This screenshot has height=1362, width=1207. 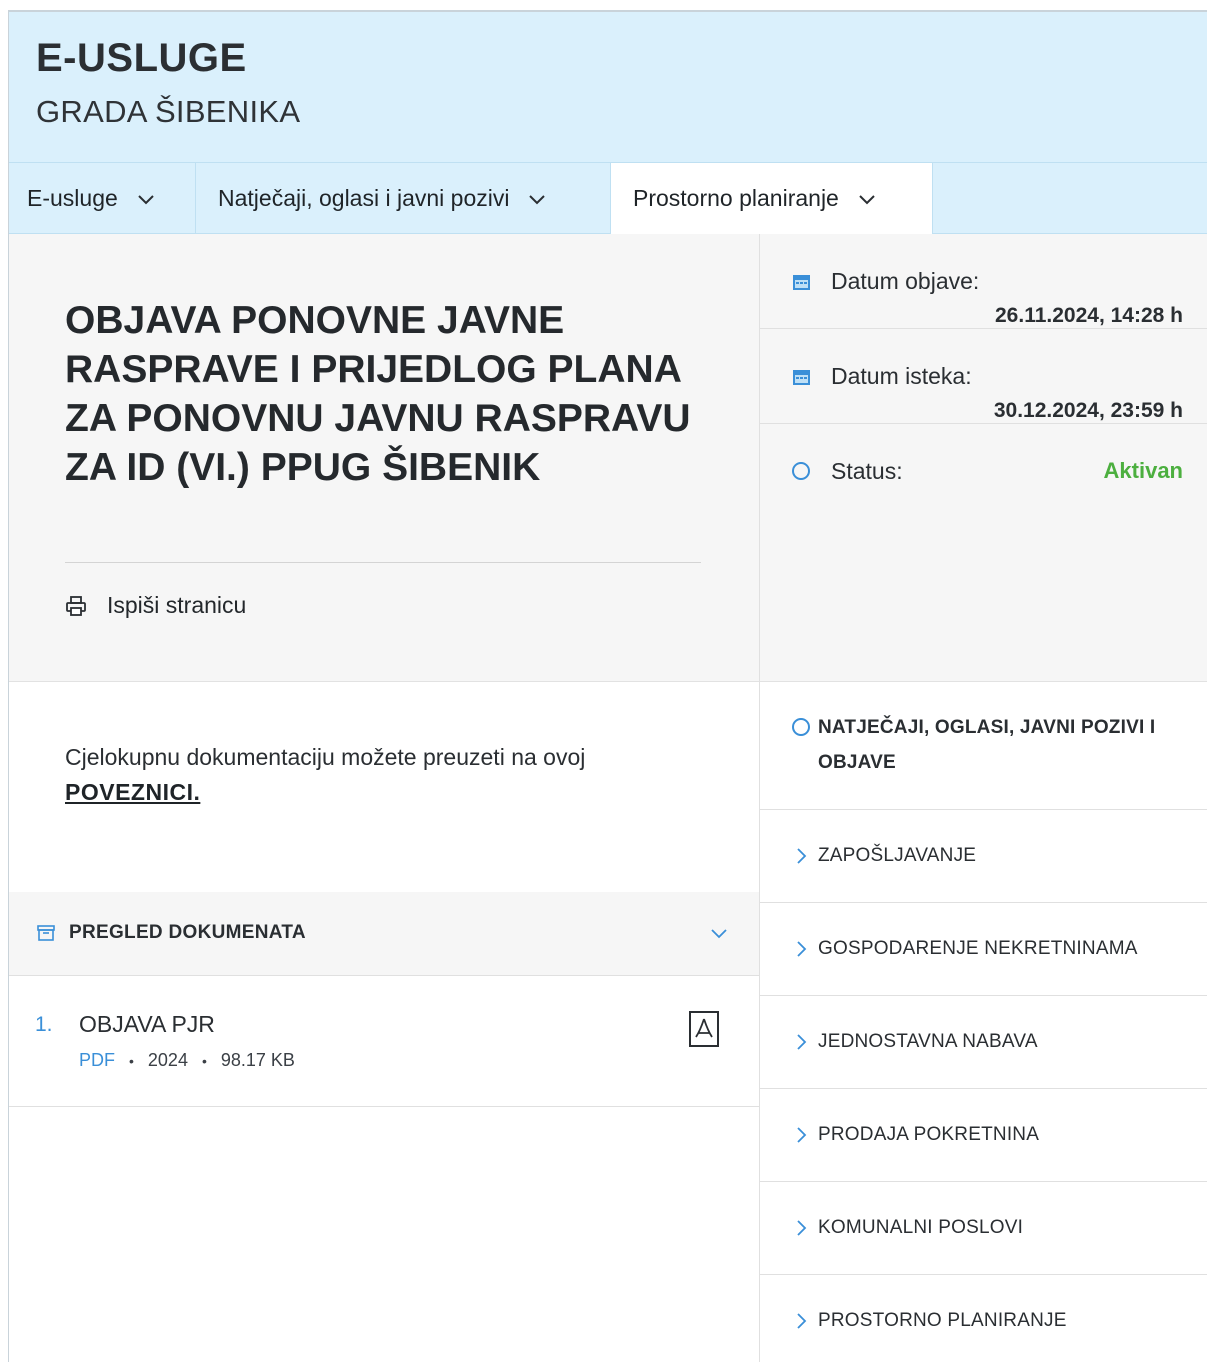 What do you see at coordinates (177, 605) in the screenshot?
I see `print-page-label: Ispiši stranicu` at bounding box center [177, 605].